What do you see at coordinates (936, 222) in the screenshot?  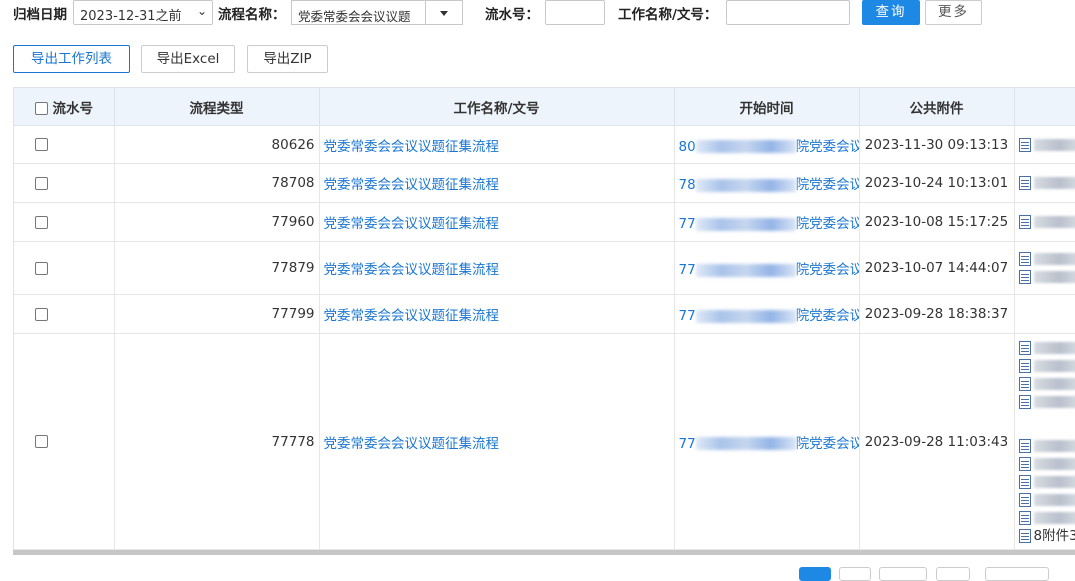 I see `start-time-cell: 2023-10-08 15:17:25` at bounding box center [936, 222].